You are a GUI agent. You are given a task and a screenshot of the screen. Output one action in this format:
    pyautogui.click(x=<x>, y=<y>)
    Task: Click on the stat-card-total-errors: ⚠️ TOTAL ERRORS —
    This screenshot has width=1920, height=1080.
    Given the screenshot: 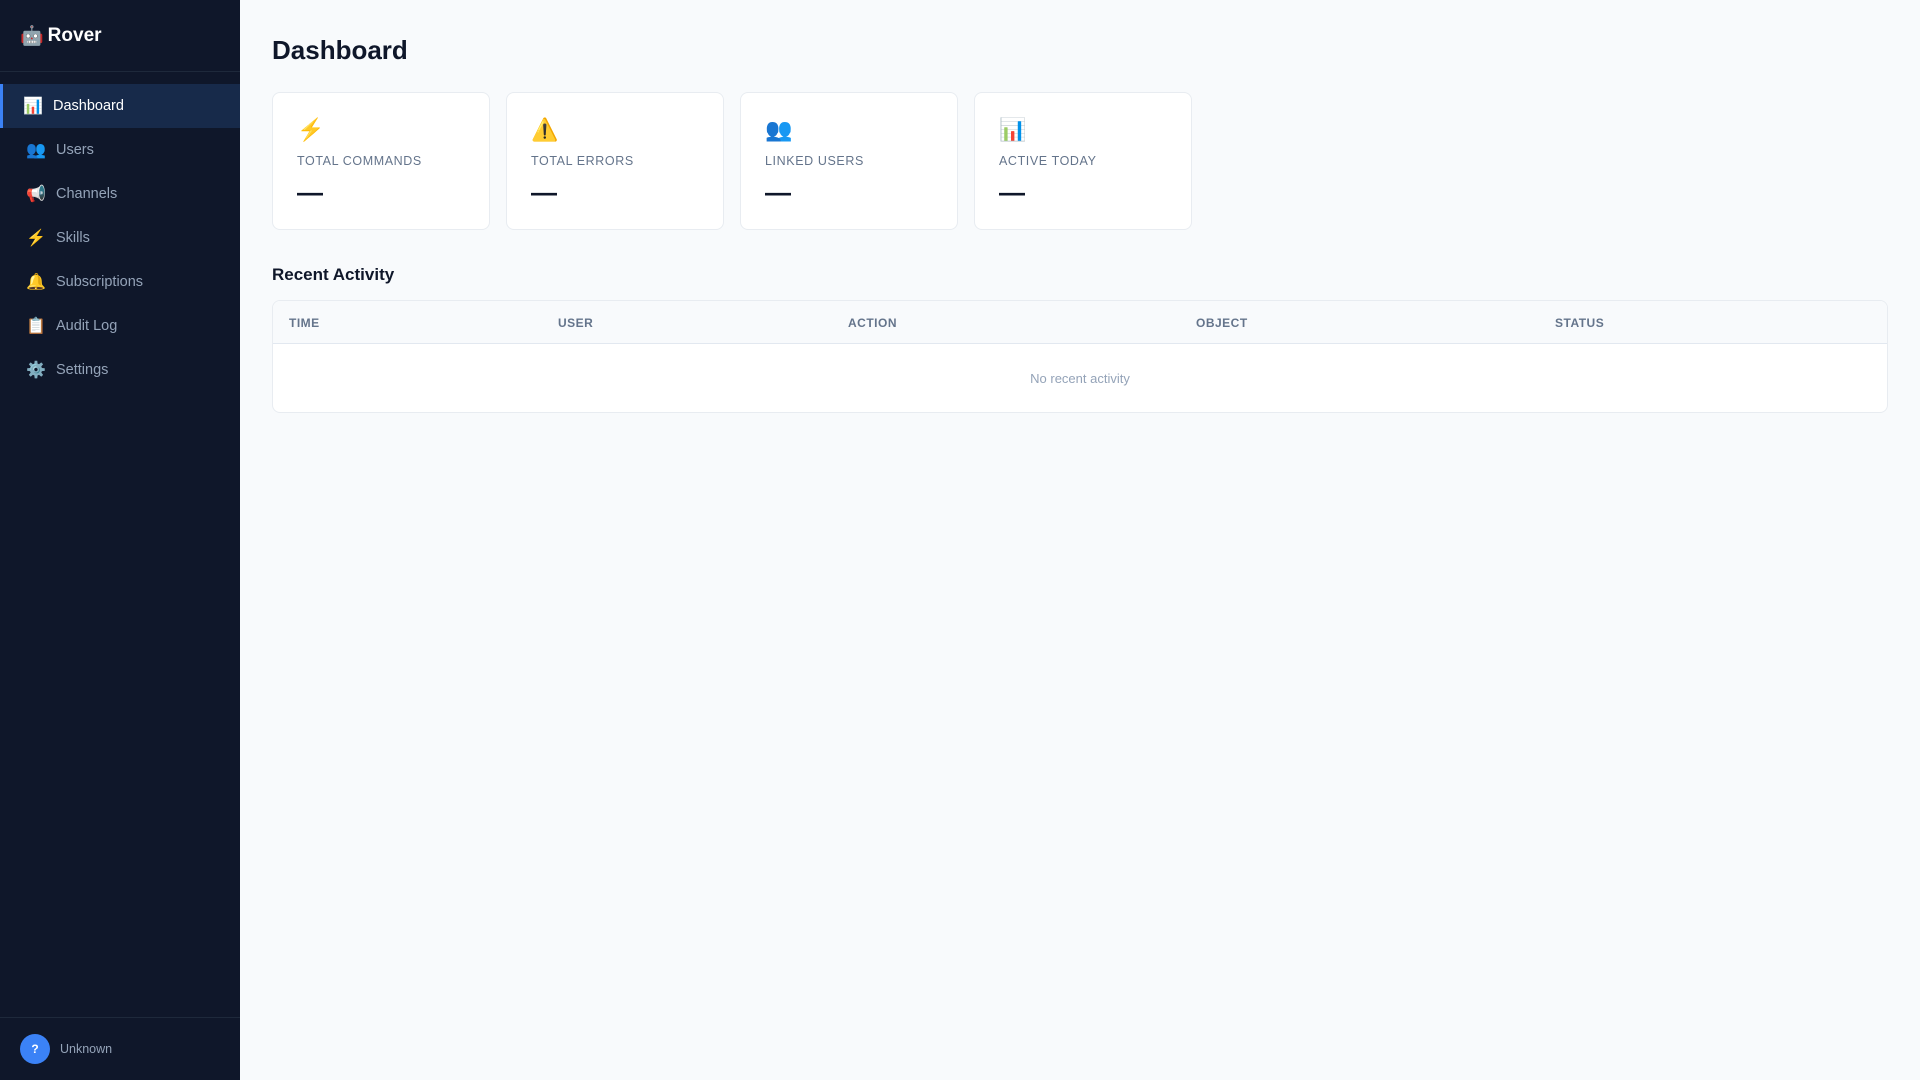 What is the action you would take?
    pyautogui.click(x=615, y=161)
    